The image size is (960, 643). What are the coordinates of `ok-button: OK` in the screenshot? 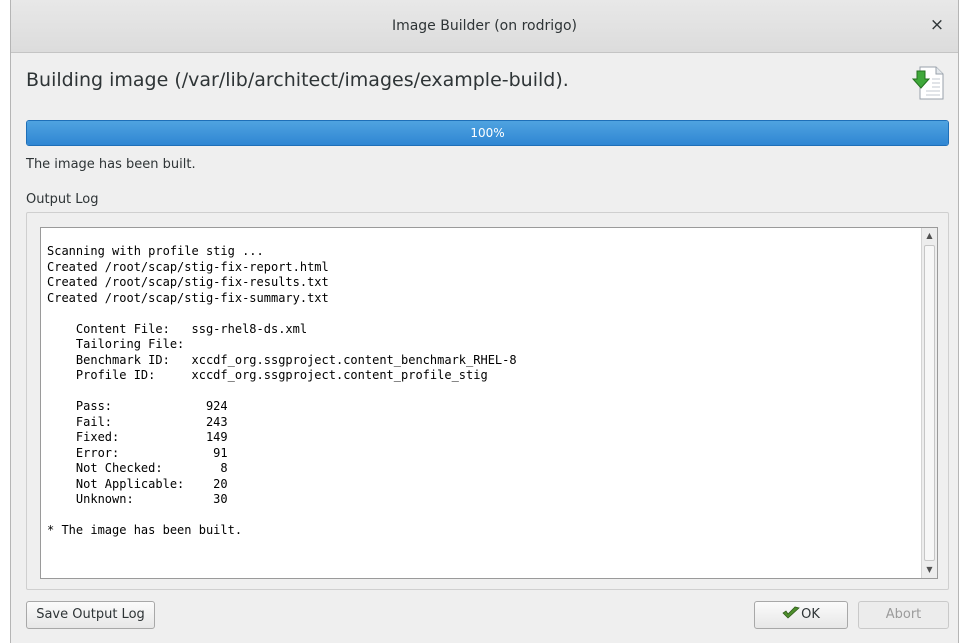 It's located at (801, 615).